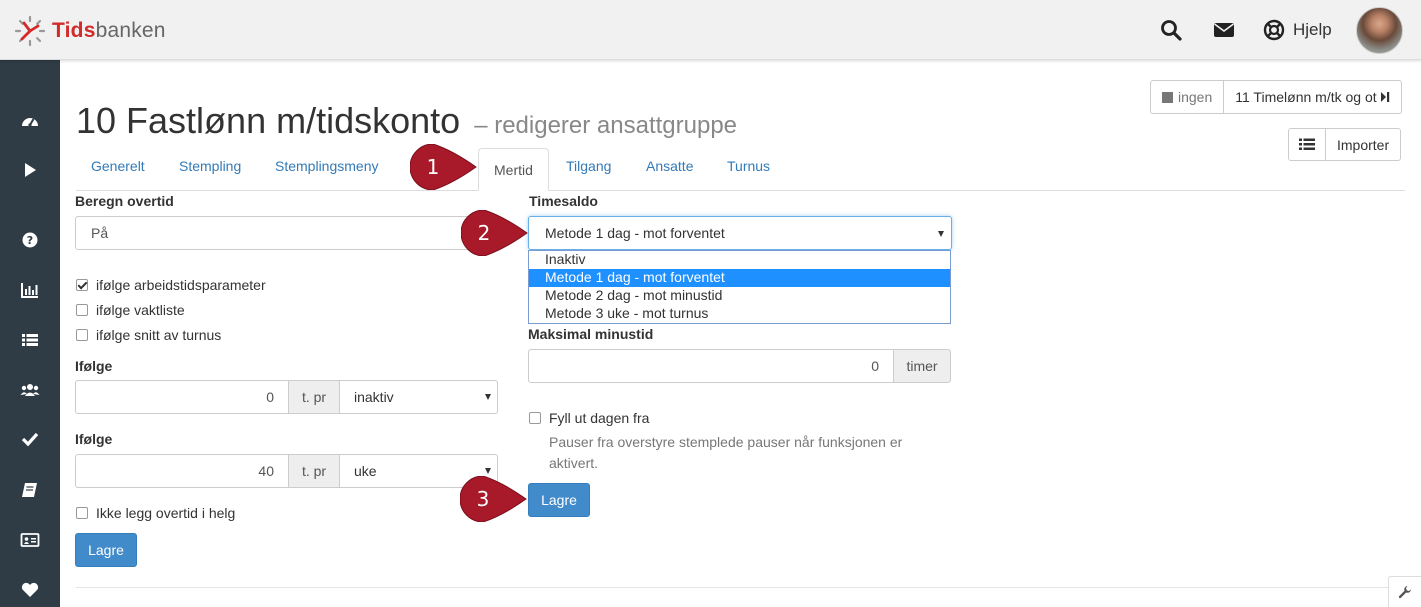  What do you see at coordinates (739, 296) in the screenshot?
I see `dropdown-option-metode-2: Metode 2 dag - mot minustid` at bounding box center [739, 296].